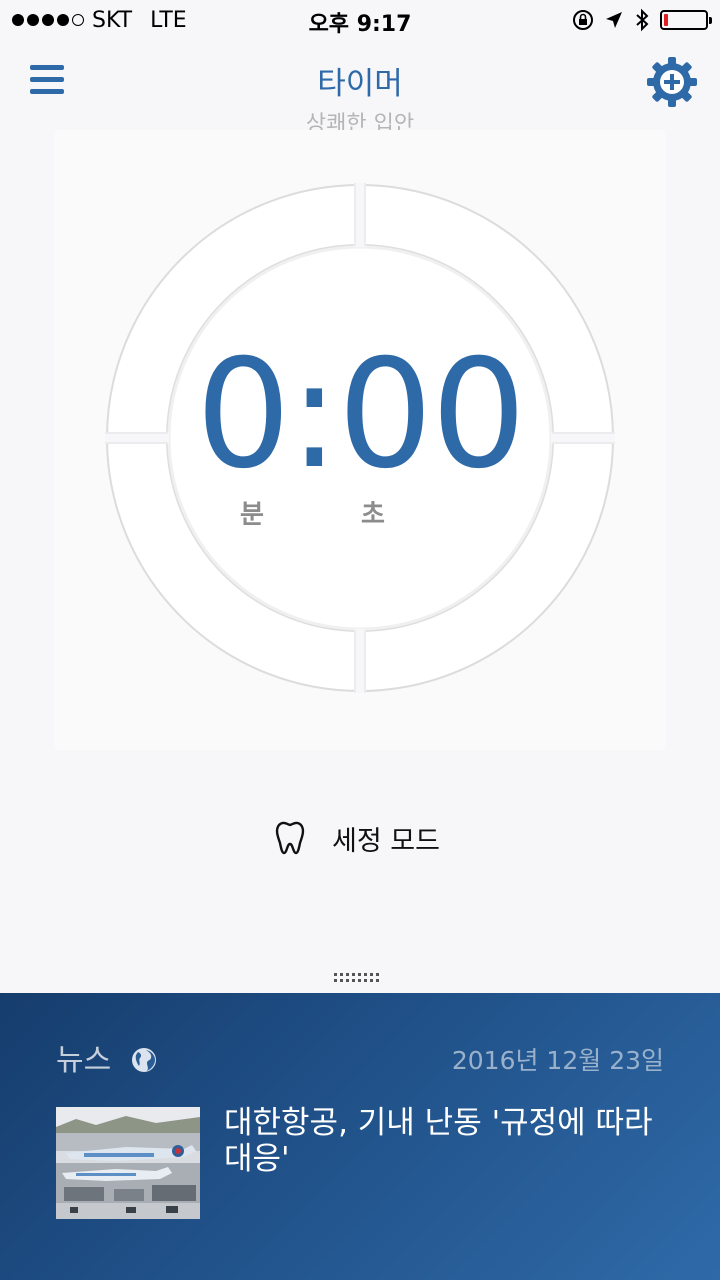  I want to click on drag-handle, so click(359, 979).